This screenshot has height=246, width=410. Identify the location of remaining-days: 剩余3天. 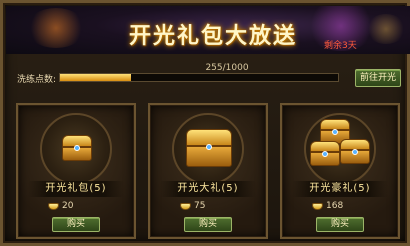
(340, 46).